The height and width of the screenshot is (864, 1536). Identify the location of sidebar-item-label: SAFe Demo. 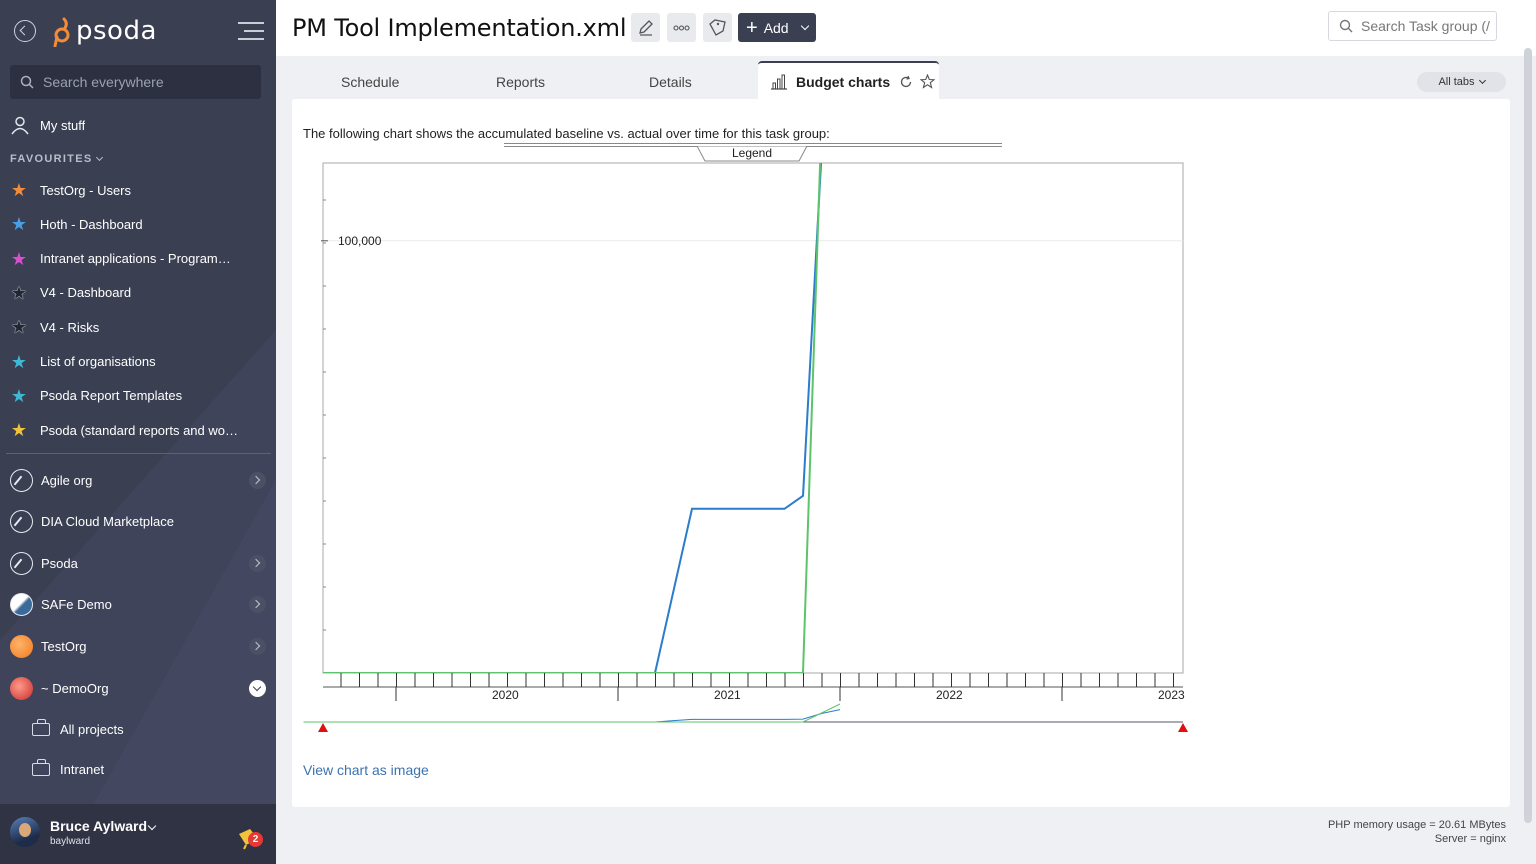
(76, 605).